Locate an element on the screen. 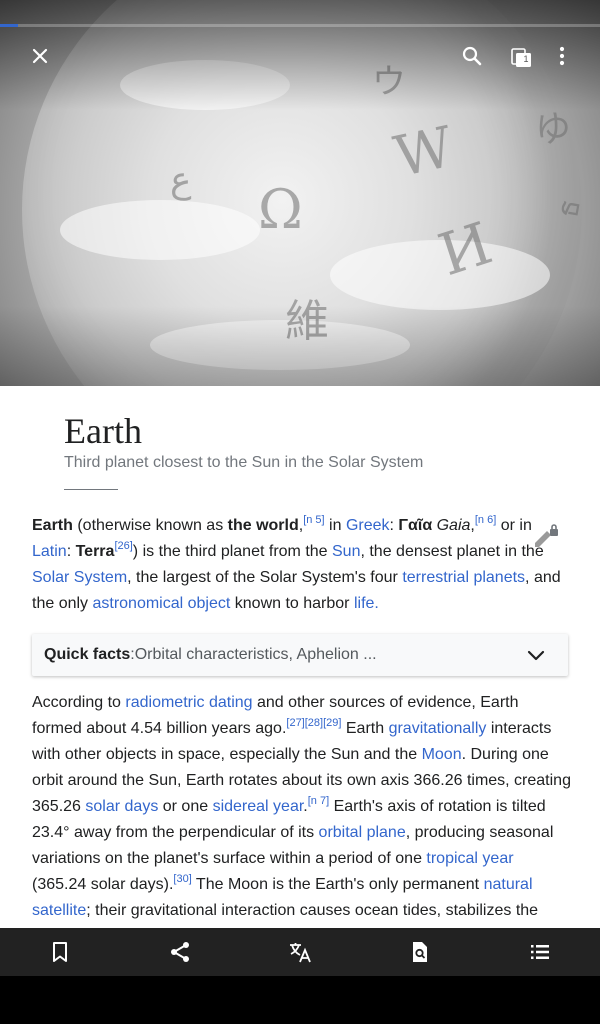 The width and height of the screenshot is (600, 1024). link-greek: Greek is located at coordinates (368, 525).